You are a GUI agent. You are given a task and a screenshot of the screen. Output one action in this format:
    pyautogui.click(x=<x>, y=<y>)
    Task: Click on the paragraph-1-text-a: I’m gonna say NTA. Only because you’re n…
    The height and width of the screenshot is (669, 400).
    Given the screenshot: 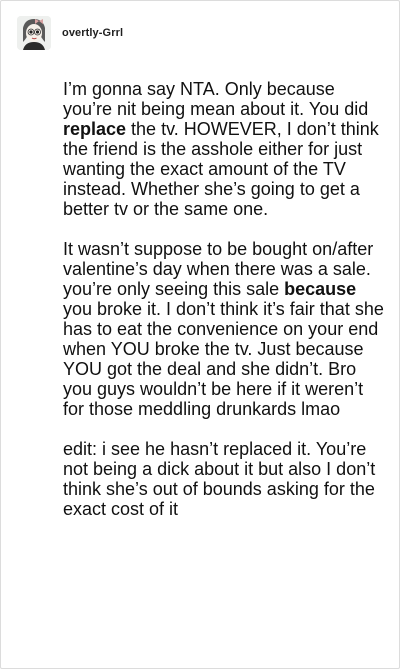 What is the action you would take?
    pyautogui.click(x=216, y=99)
    